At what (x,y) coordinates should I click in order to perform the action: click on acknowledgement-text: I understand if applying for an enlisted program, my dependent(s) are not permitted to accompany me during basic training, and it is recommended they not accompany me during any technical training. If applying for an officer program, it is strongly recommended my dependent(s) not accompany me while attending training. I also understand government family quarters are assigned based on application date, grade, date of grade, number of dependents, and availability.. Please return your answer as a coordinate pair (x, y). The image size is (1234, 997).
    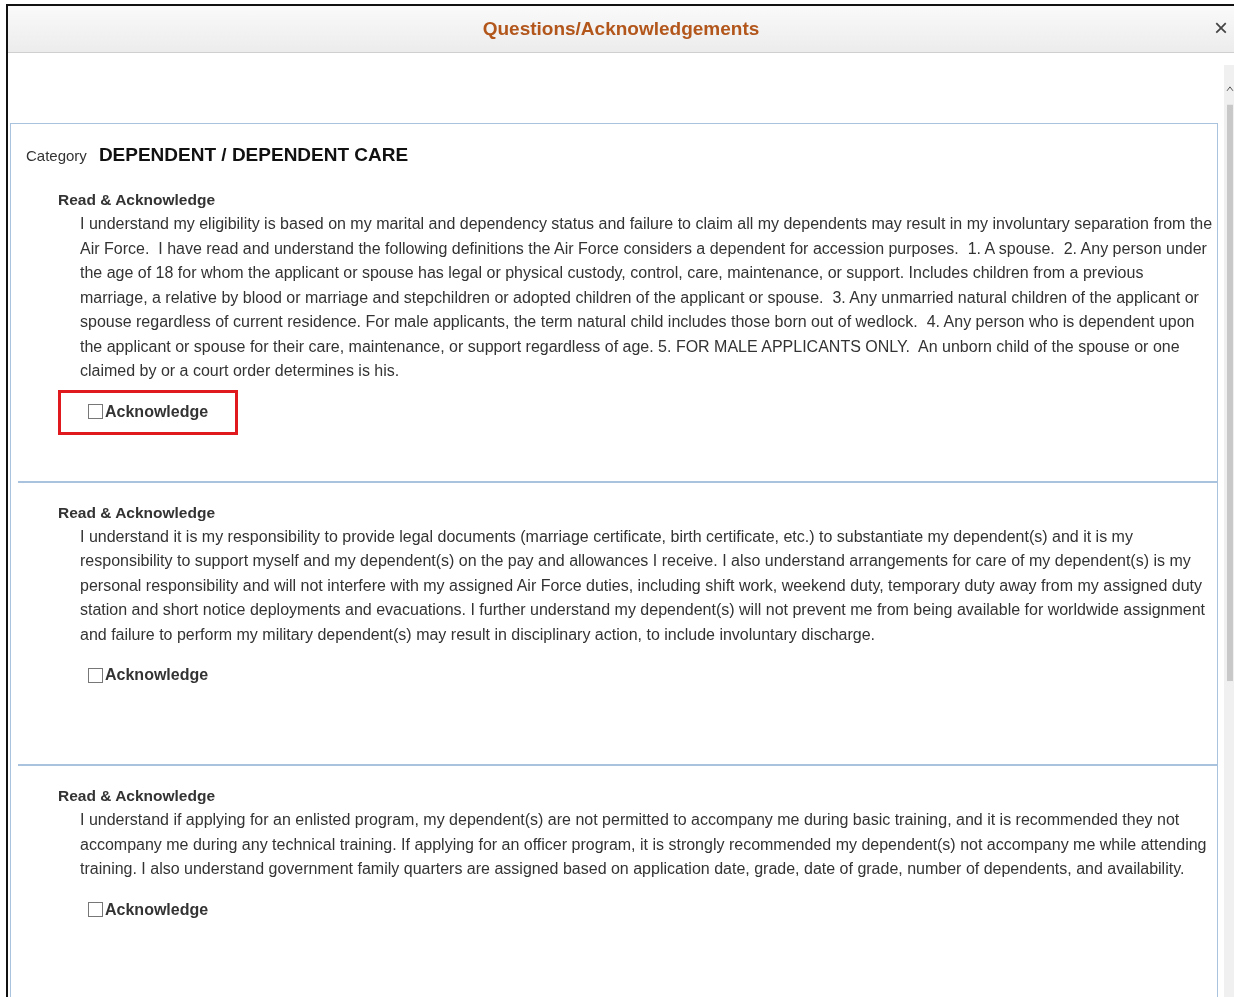
    Looking at the image, I should click on (644, 844).